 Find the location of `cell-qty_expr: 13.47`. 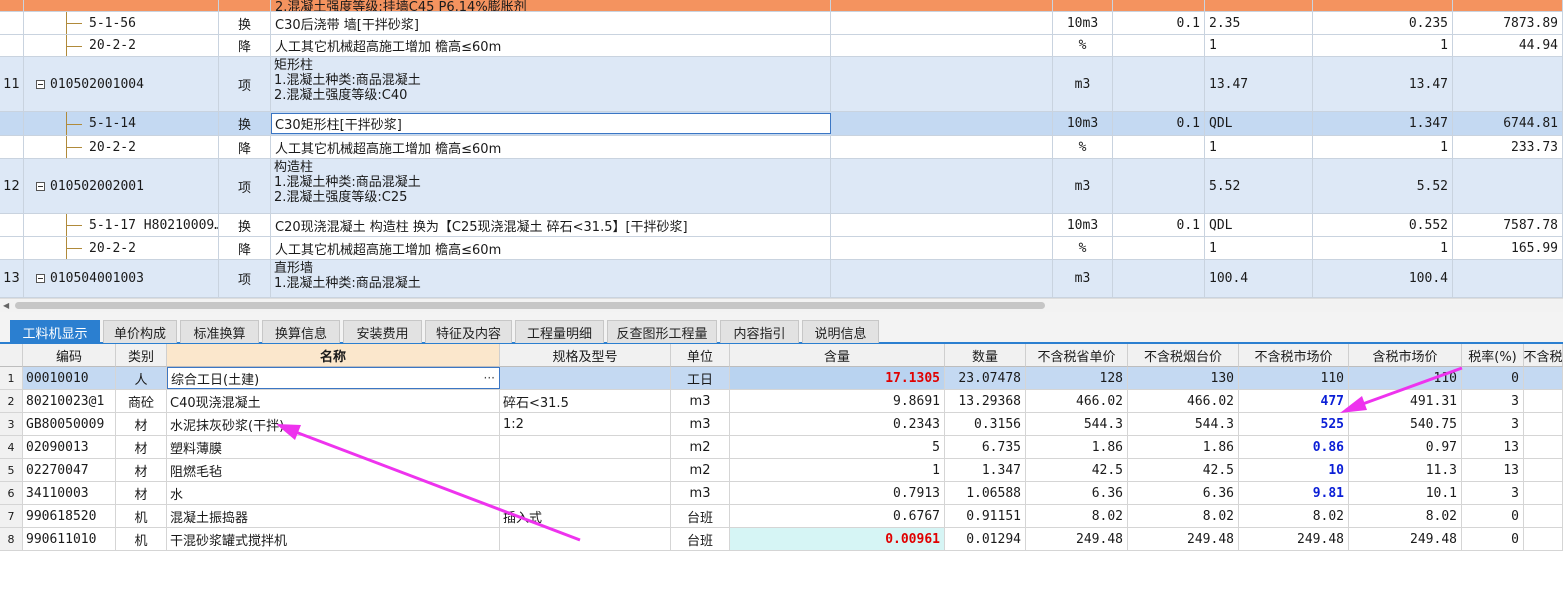

cell-qty_expr: 13.47 is located at coordinates (1259, 84).